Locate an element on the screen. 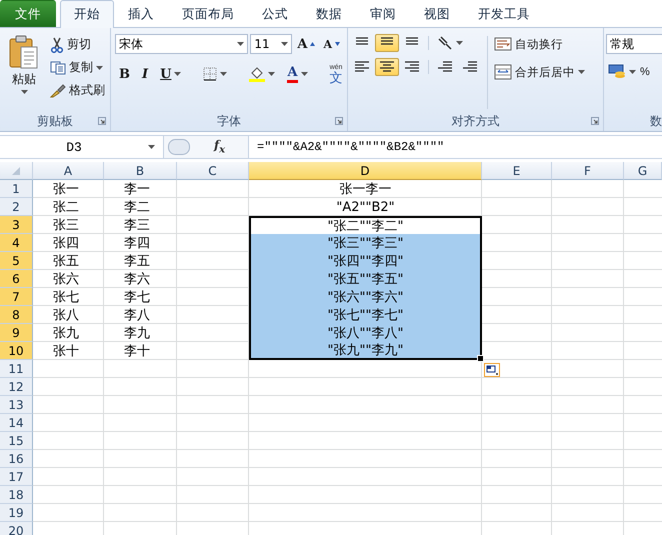 Image resolution: width=662 pixels, height=535 pixels. column-header: C is located at coordinates (213, 171).